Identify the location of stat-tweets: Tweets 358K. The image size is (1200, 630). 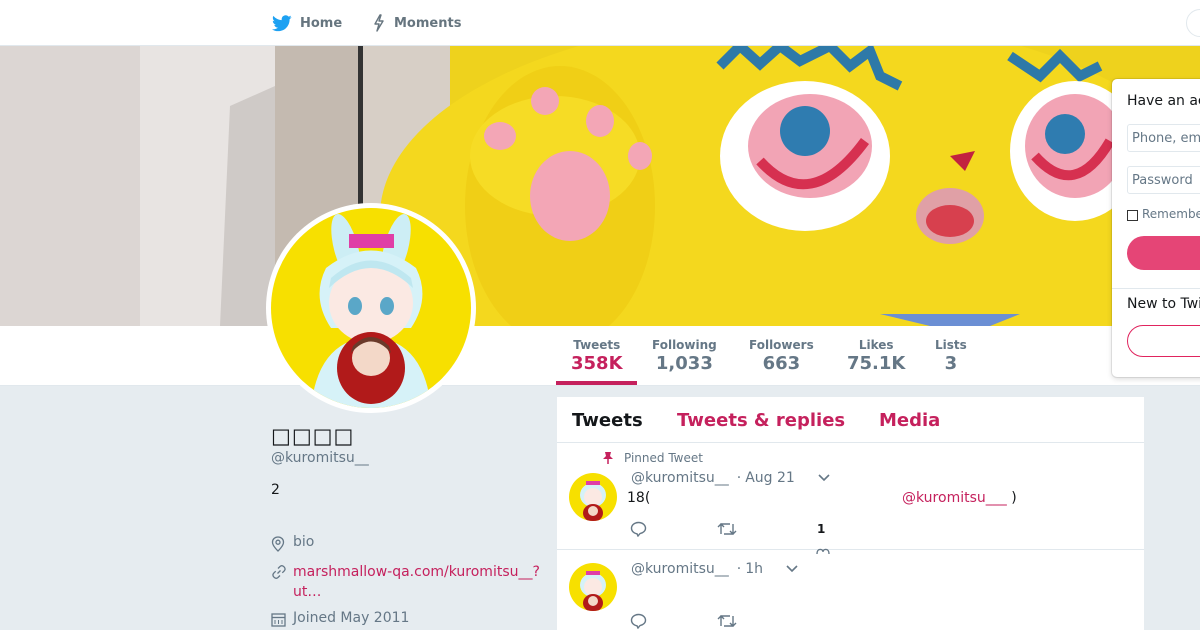
(597, 356).